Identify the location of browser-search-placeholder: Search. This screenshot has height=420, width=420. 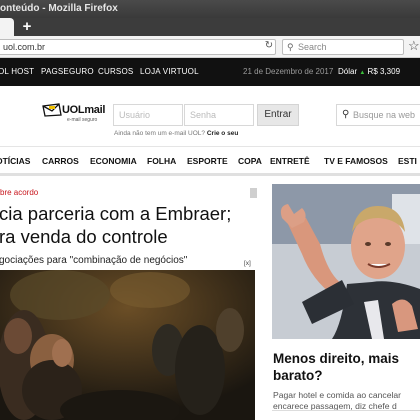
(312, 47).